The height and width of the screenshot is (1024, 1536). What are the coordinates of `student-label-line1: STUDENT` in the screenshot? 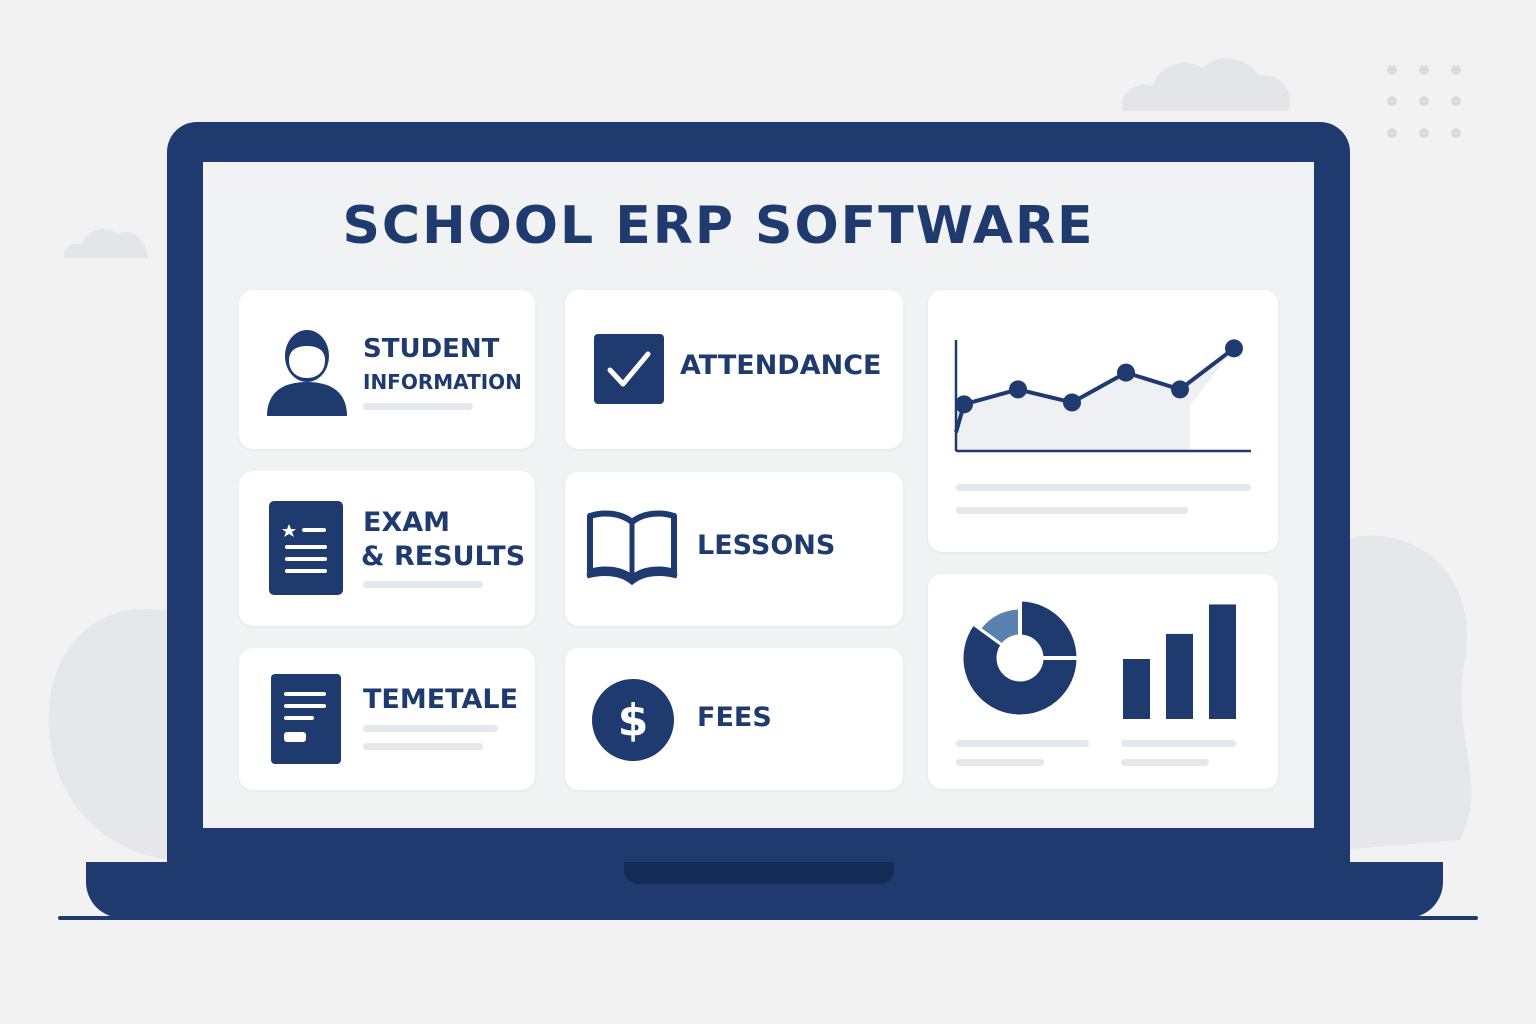 It's located at (431, 349).